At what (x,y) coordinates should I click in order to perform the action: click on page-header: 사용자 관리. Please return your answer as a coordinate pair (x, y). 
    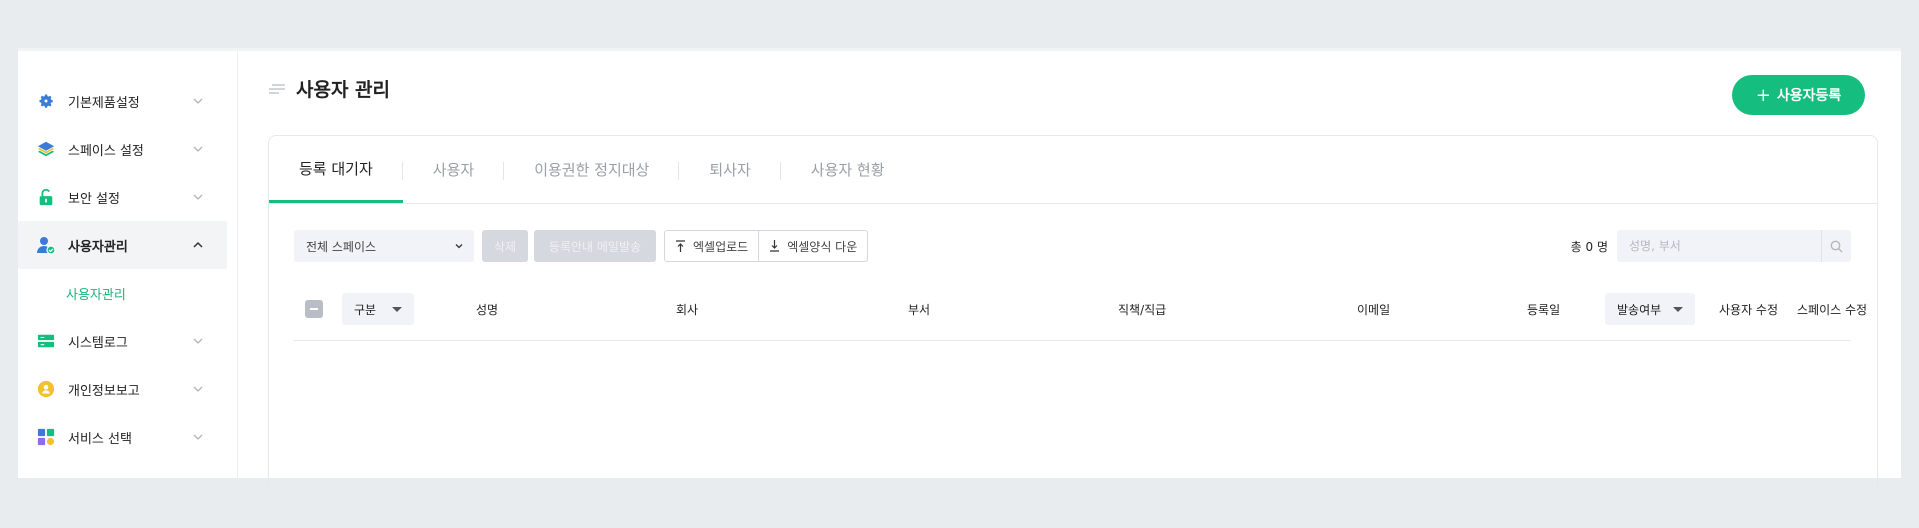
    Looking at the image, I should click on (329, 88).